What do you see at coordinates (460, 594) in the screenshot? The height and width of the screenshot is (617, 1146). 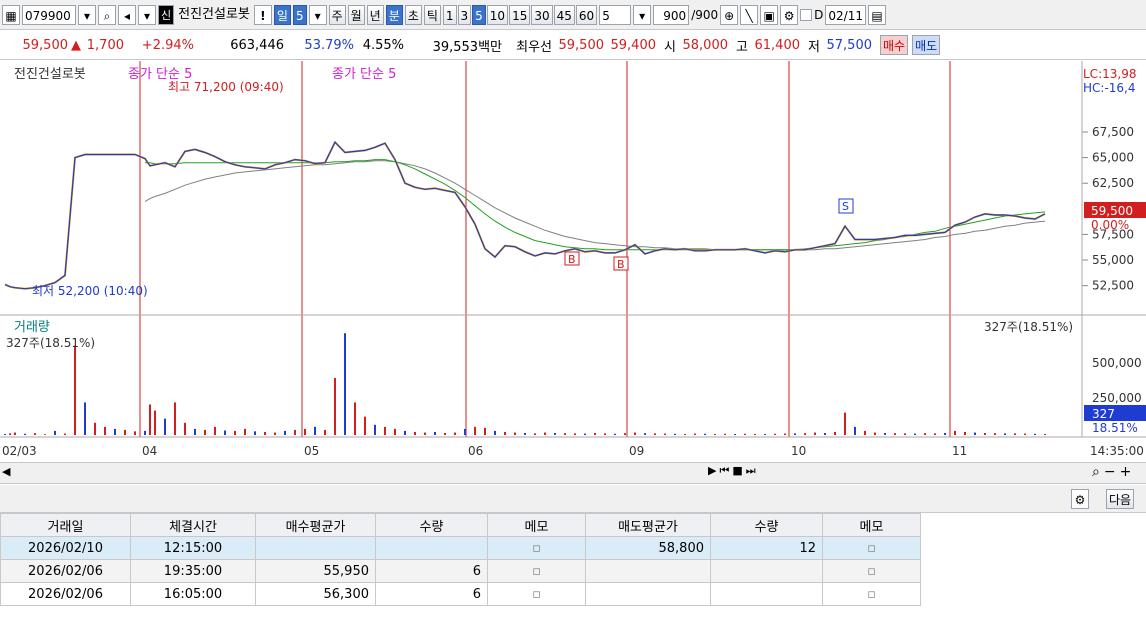 I see `table-row: 2026/02/06 16:05:00 56,300 6 ▫ ▫` at bounding box center [460, 594].